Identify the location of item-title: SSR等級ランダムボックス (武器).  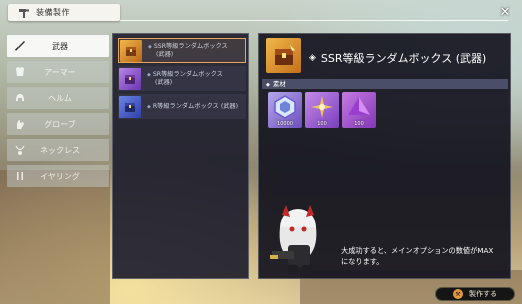
(403, 58).